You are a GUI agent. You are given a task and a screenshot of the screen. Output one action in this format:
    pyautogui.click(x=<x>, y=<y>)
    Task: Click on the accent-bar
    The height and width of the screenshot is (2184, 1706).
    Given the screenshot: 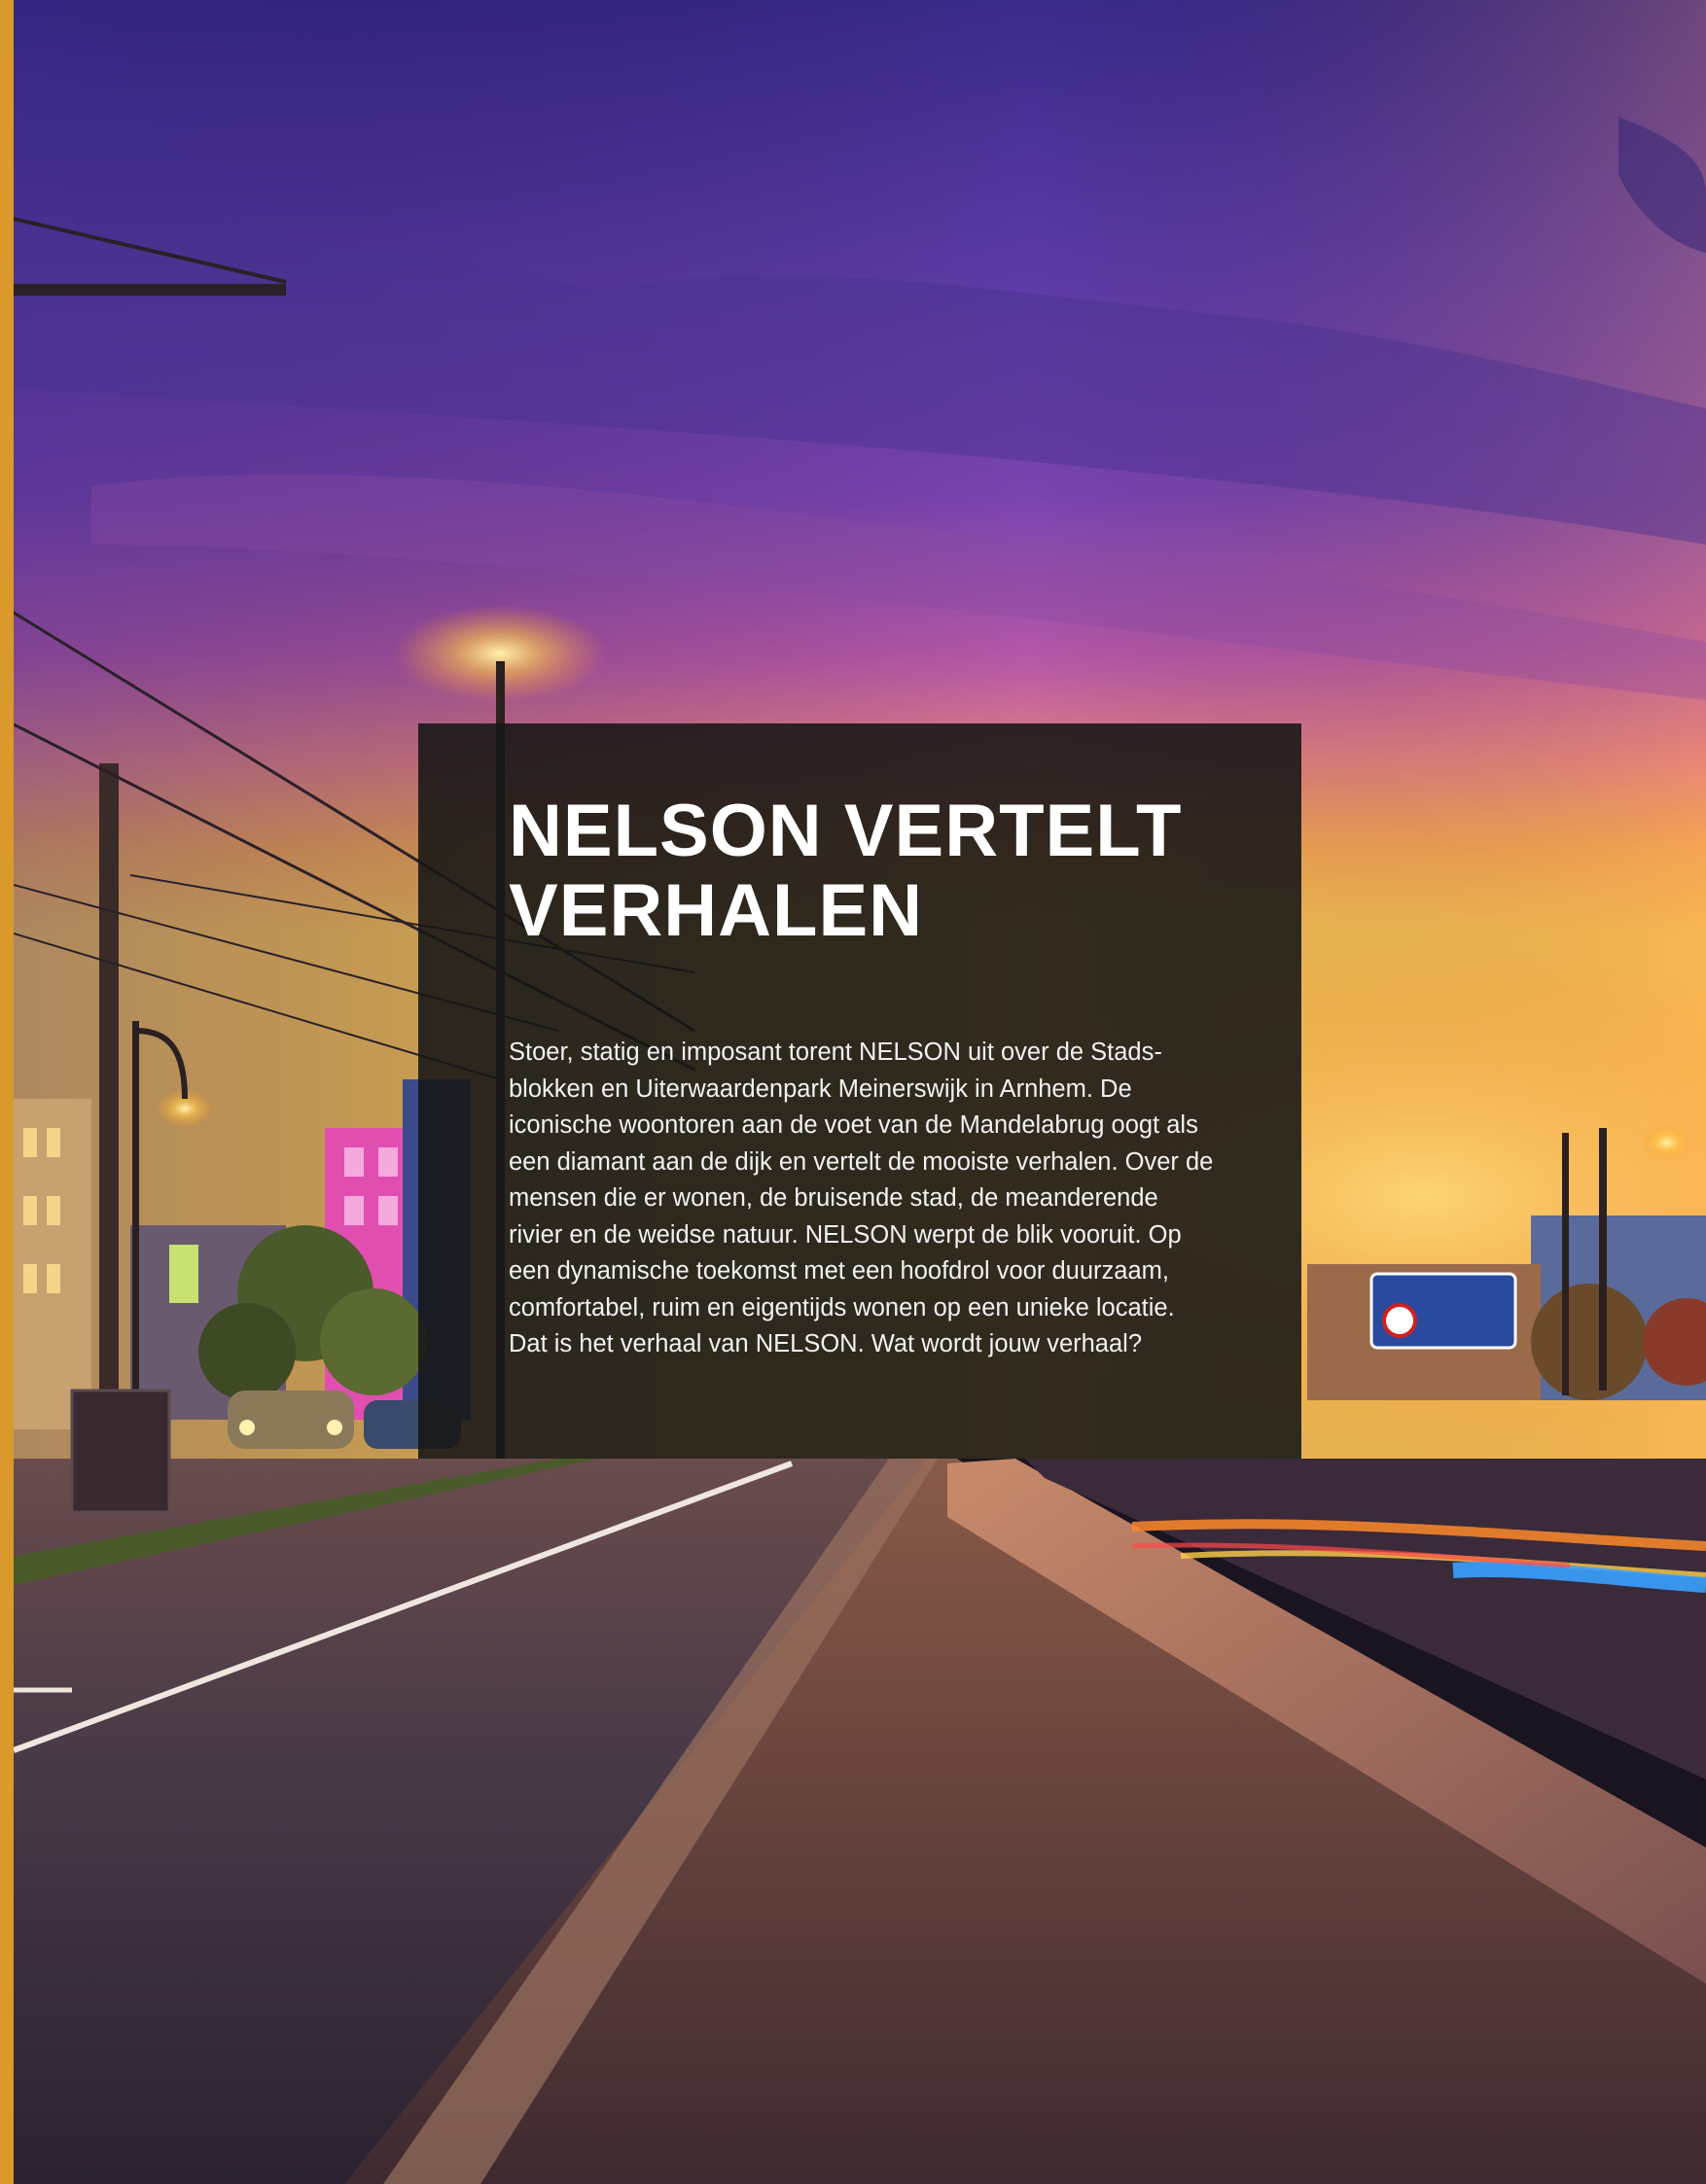 What is the action you would take?
    pyautogui.click(x=7, y=1092)
    